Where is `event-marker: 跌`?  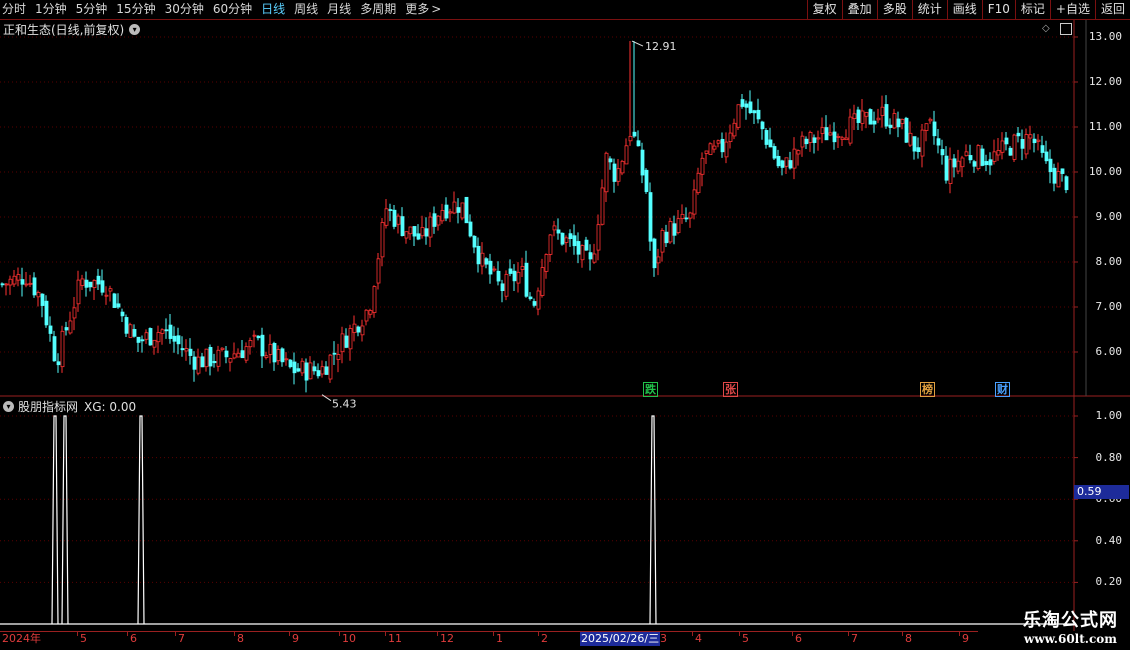 event-marker: 跌 is located at coordinates (650, 389).